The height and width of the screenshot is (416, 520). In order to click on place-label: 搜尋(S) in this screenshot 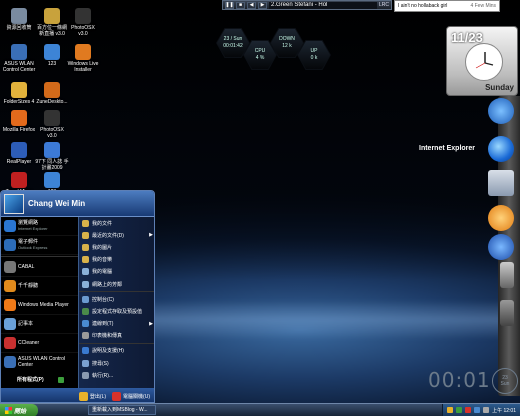, I will do `click(100, 363)`.